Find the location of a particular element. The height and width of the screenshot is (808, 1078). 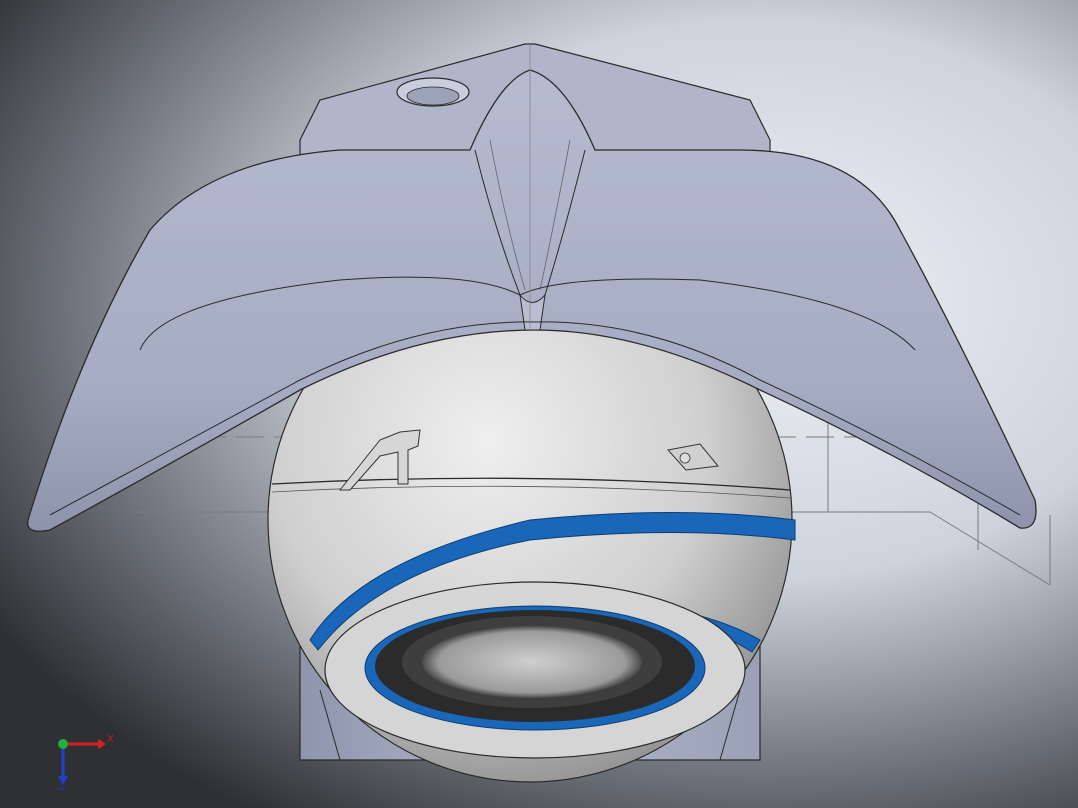

y-axis-dot is located at coordinates (63, 744).